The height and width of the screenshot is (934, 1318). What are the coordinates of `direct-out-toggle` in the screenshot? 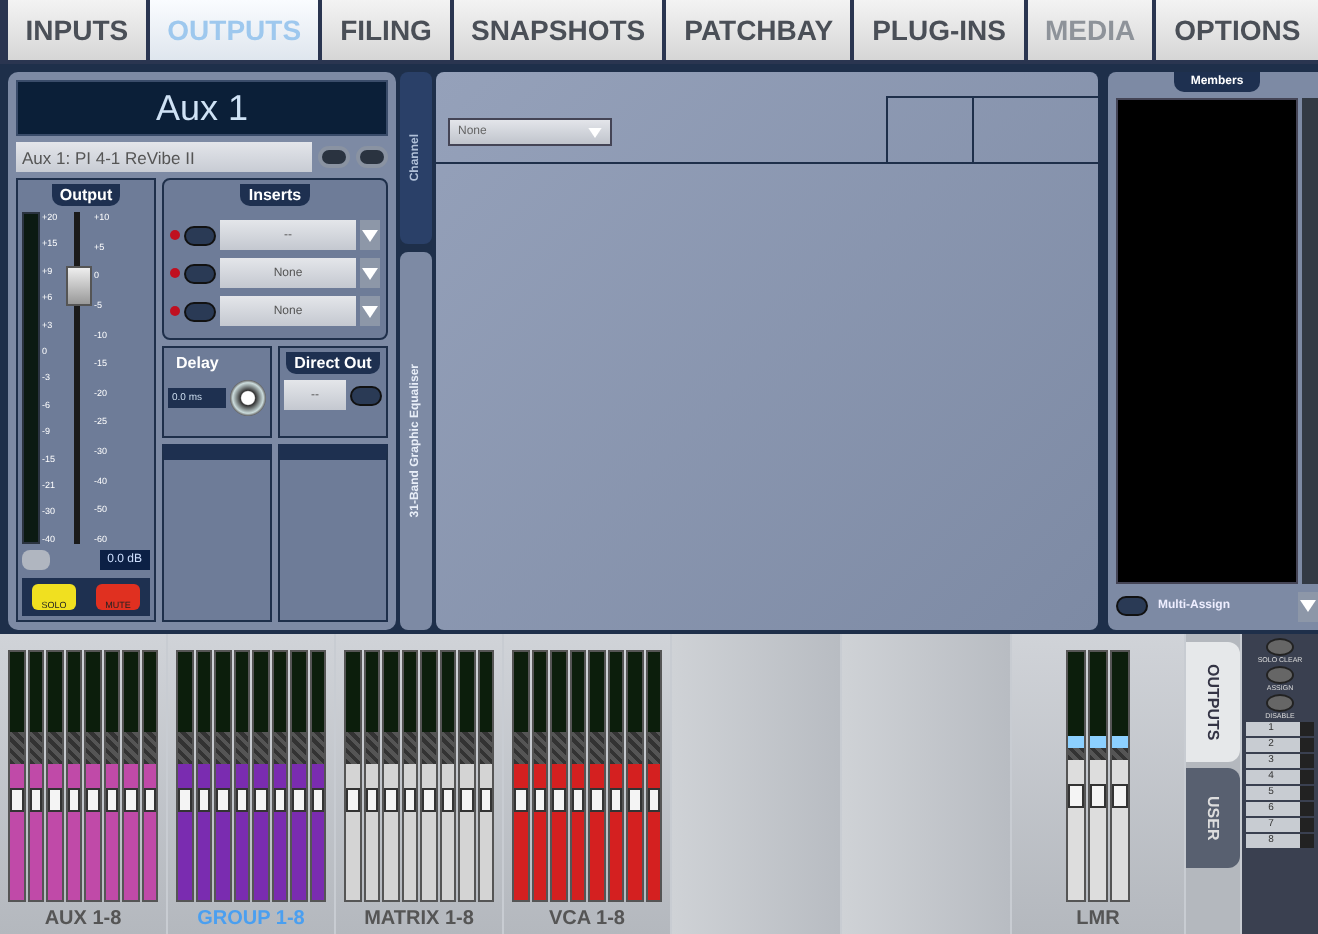 It's located at (366, 395).